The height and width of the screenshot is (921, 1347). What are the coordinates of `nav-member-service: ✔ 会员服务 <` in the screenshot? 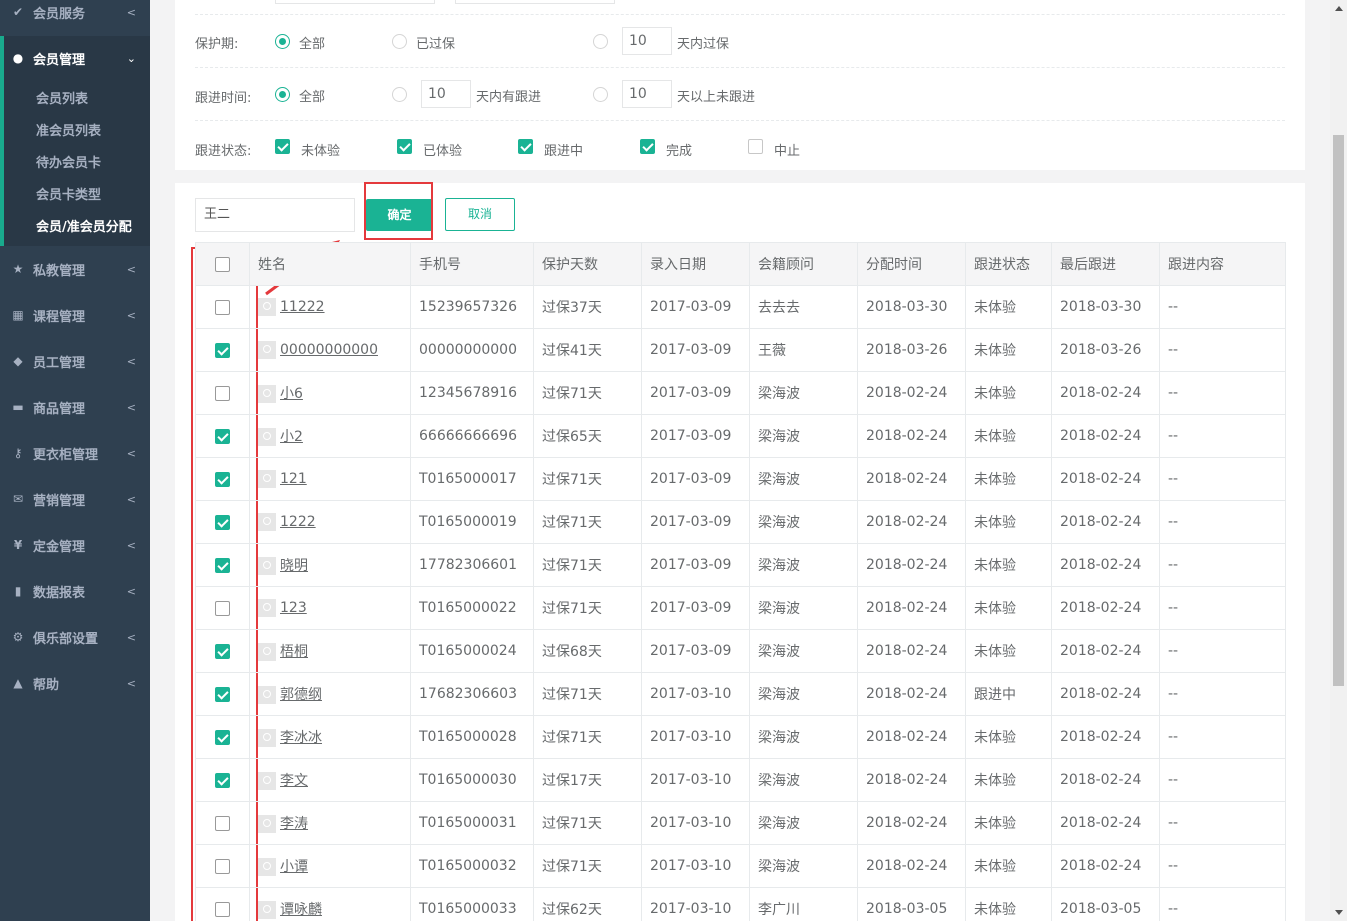 It's located at (75, 12).